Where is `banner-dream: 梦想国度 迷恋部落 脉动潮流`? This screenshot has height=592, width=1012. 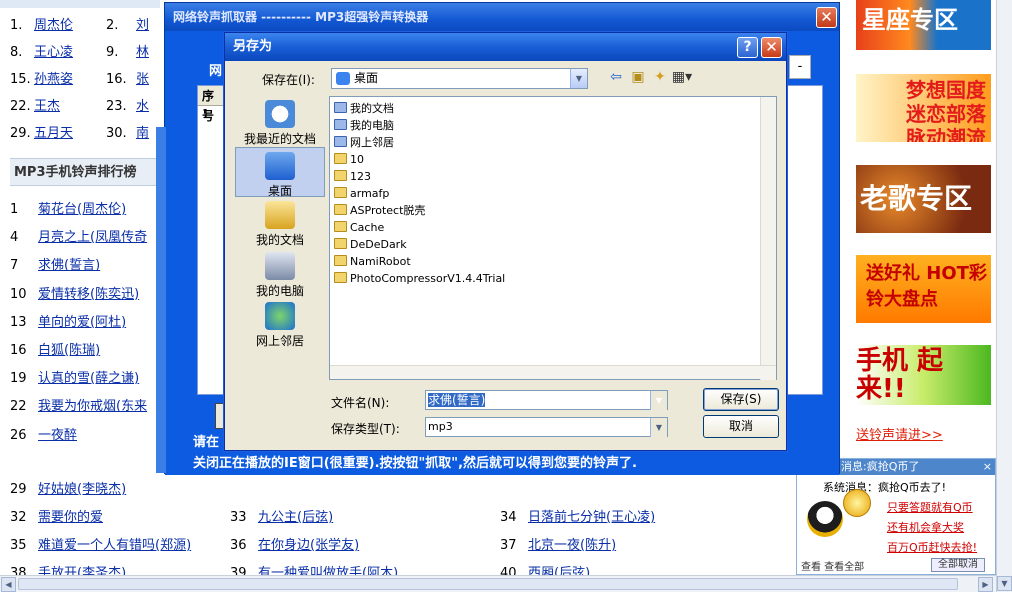 banner-dream: 梦想国度 迷恋部落 脉动潮流 is located at coordinates (923, 108).